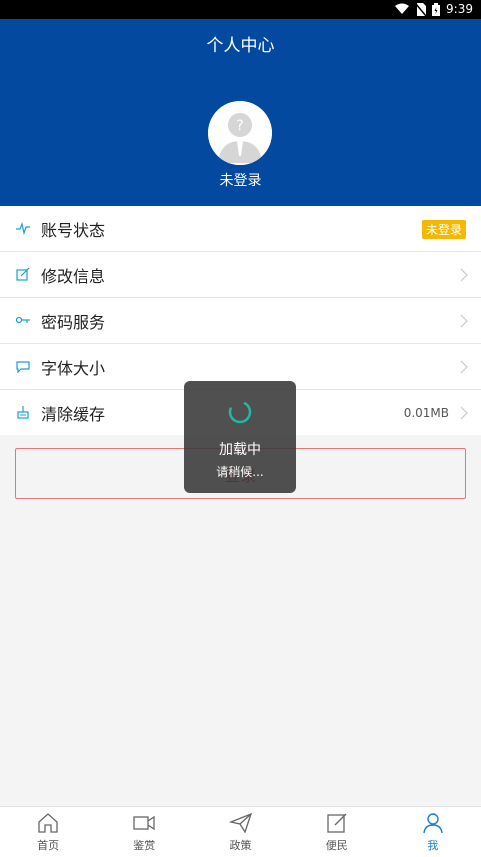  What do you see at coordinates (240, 9) in the screenshot?
I see `status-bar: 9:39` at bounding box center [240, 9].